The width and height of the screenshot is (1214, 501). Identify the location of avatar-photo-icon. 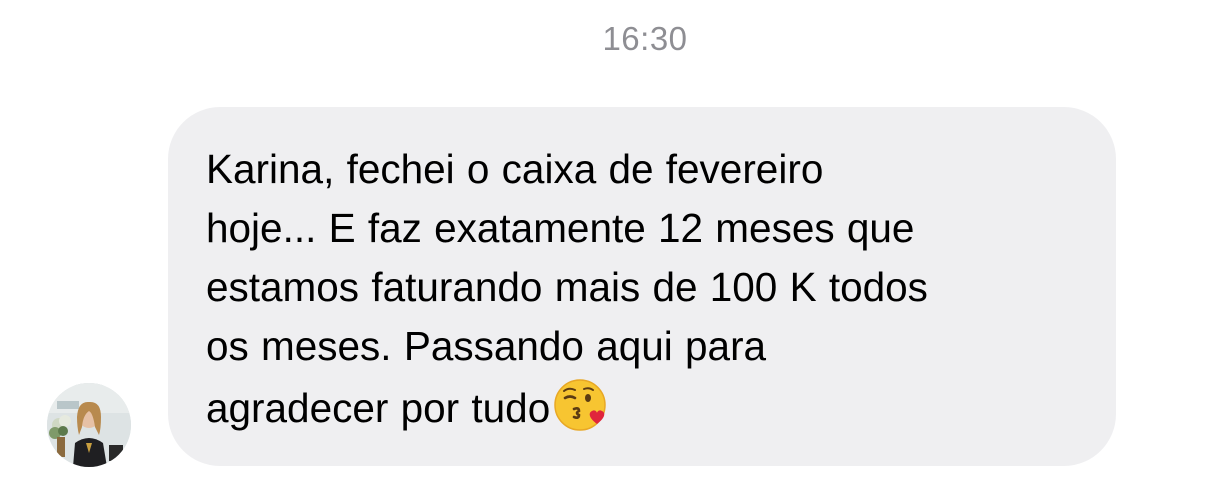
(89, 425).